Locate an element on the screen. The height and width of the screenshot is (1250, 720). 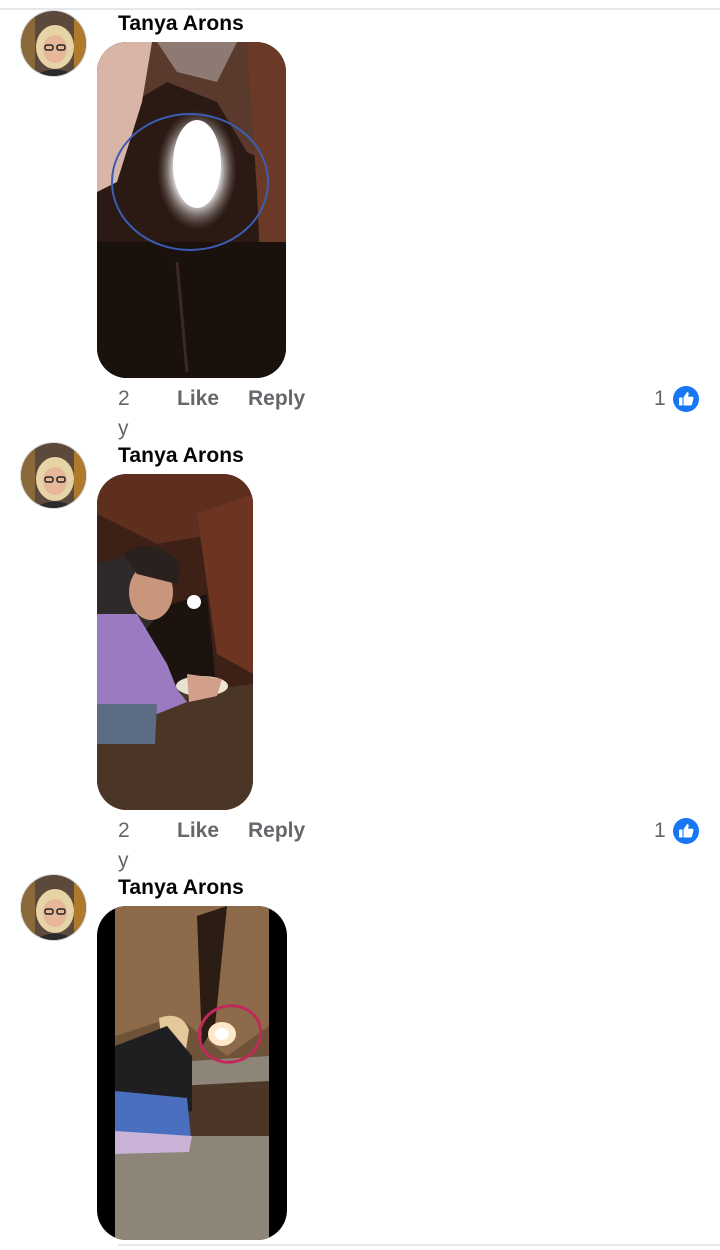
bottom-divider is located at coordinates (419, 1245).